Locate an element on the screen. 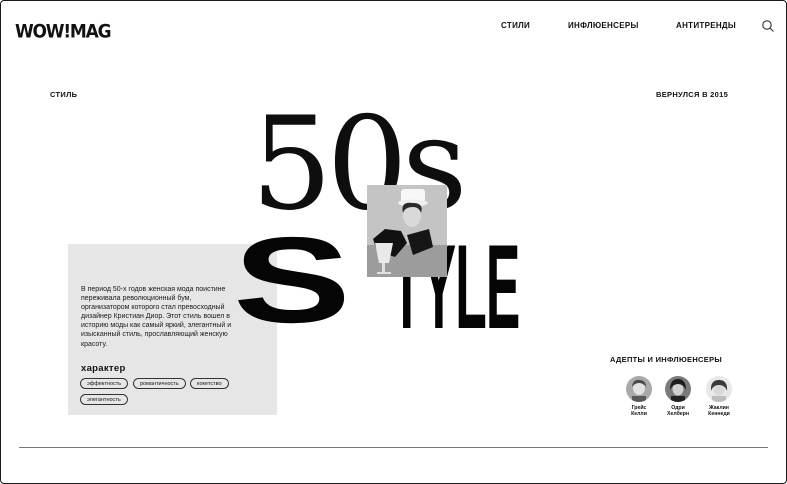 The width and height of the screenshot is (787, 484). adepts-title: АДЕПТЫ И ИНФЛЮЕНСЕРЫ is located at coordinates (666, 359).